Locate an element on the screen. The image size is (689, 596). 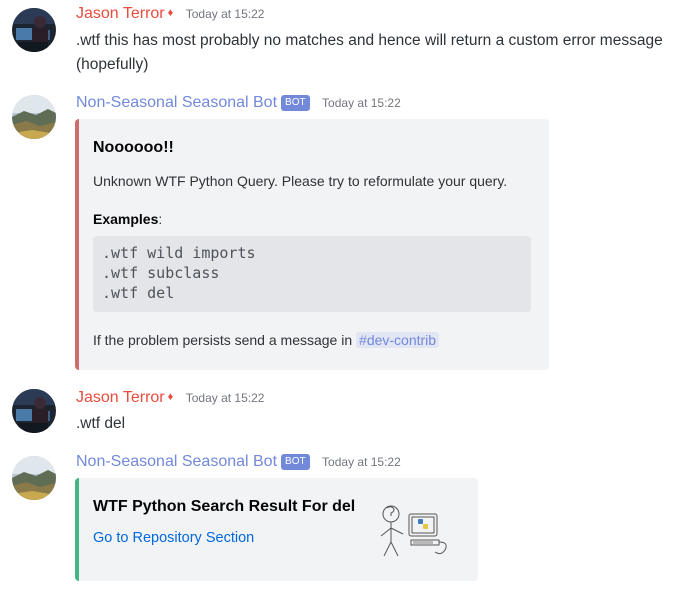
code-block: .wtf wild imports .wtf subclass .wtf del is located at coordinates (312, 274).